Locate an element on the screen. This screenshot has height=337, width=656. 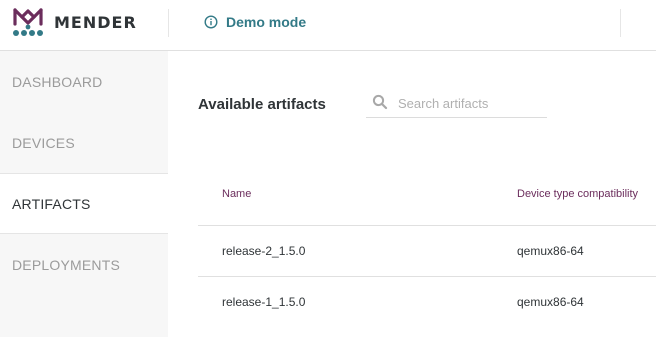
brand-name: MENDER is located at coordinates (95, 22).